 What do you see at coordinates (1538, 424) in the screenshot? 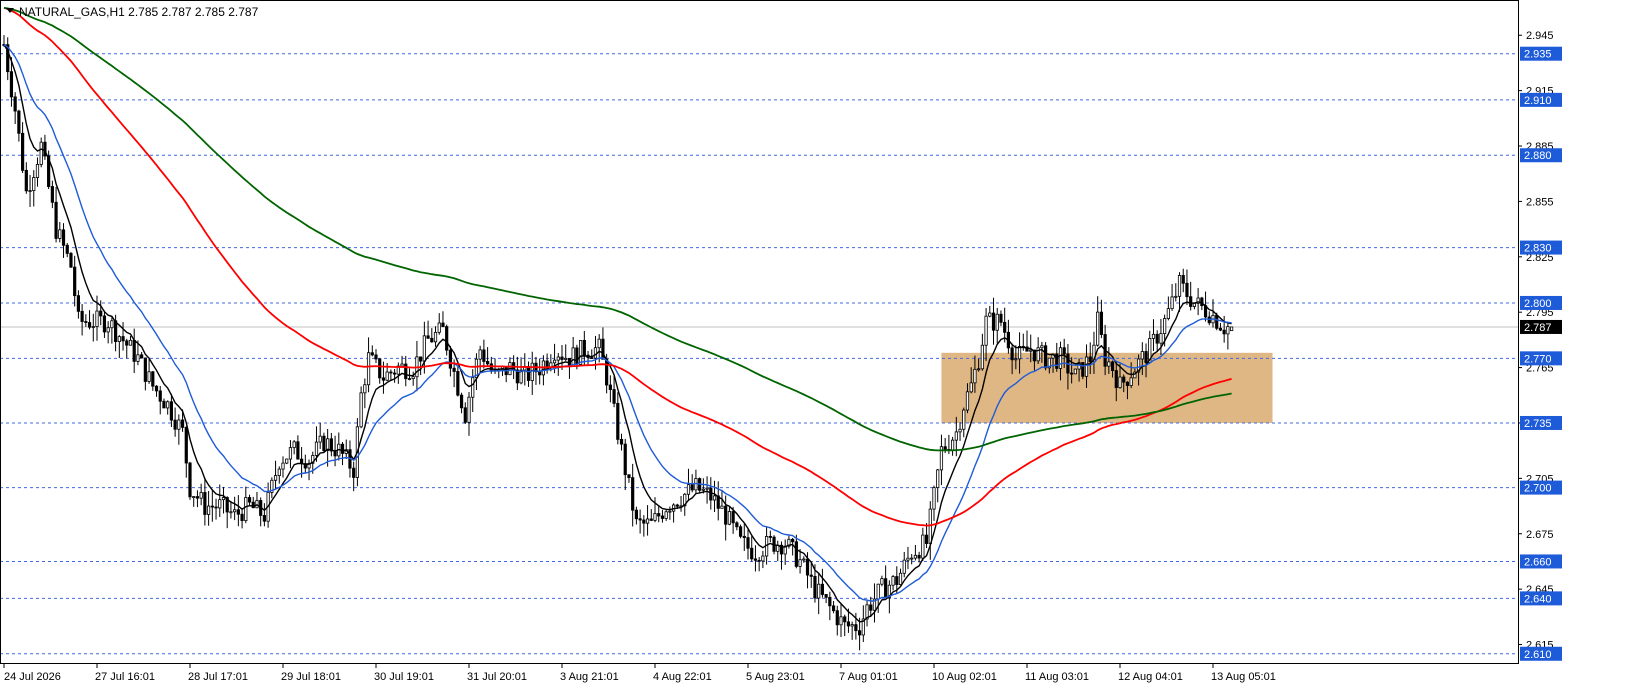
I see `price-level-label: 2.735` at bounding box center [1538, 424].